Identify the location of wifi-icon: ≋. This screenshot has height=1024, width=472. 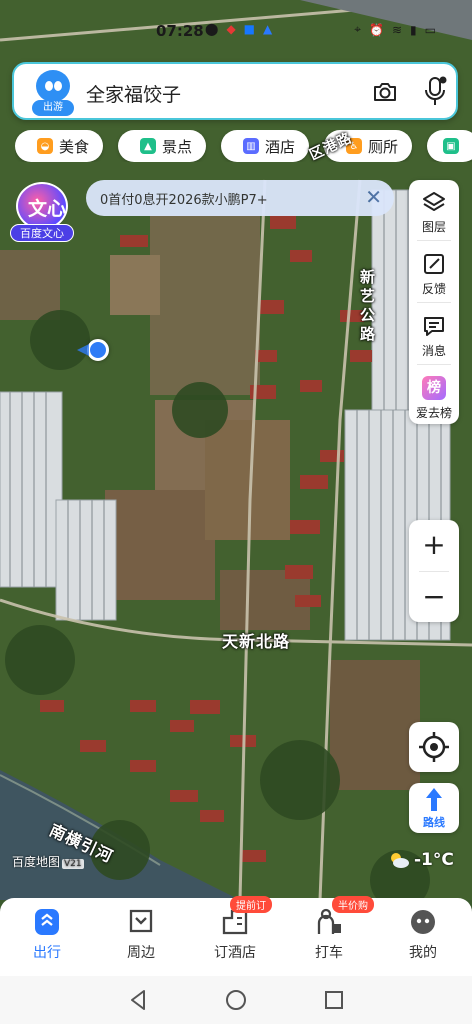
(397, 29).